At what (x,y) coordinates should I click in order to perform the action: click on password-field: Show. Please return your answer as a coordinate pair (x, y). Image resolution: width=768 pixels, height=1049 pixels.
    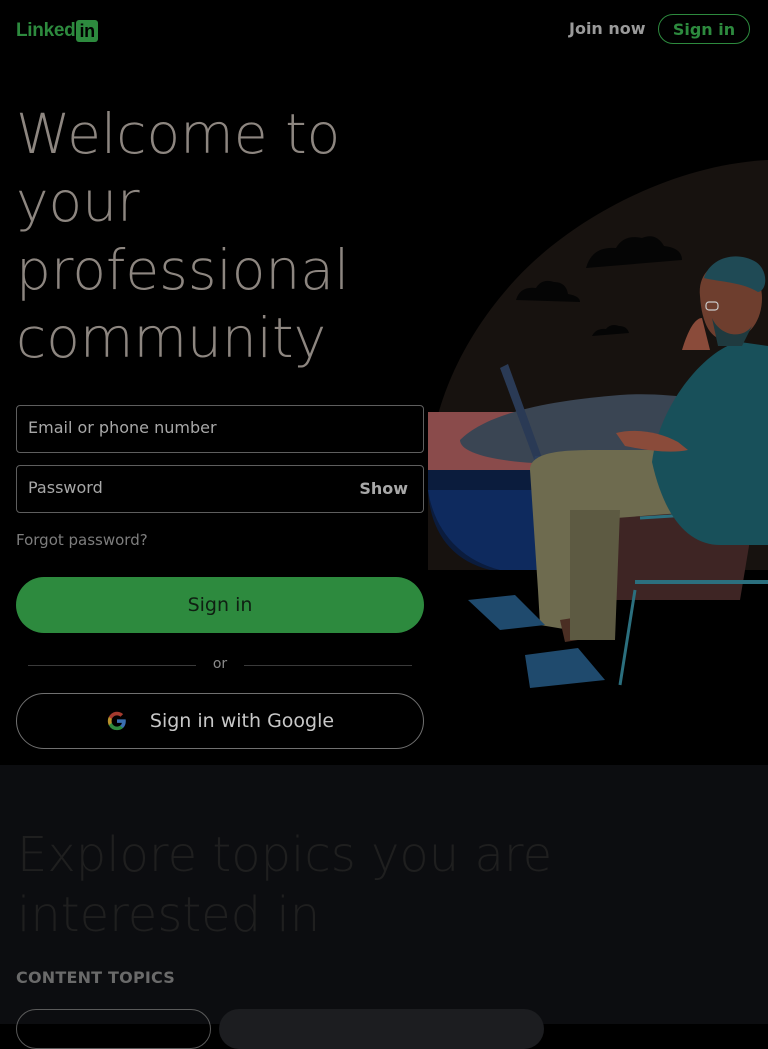
    Looking at the image, I should click on (220, 489).